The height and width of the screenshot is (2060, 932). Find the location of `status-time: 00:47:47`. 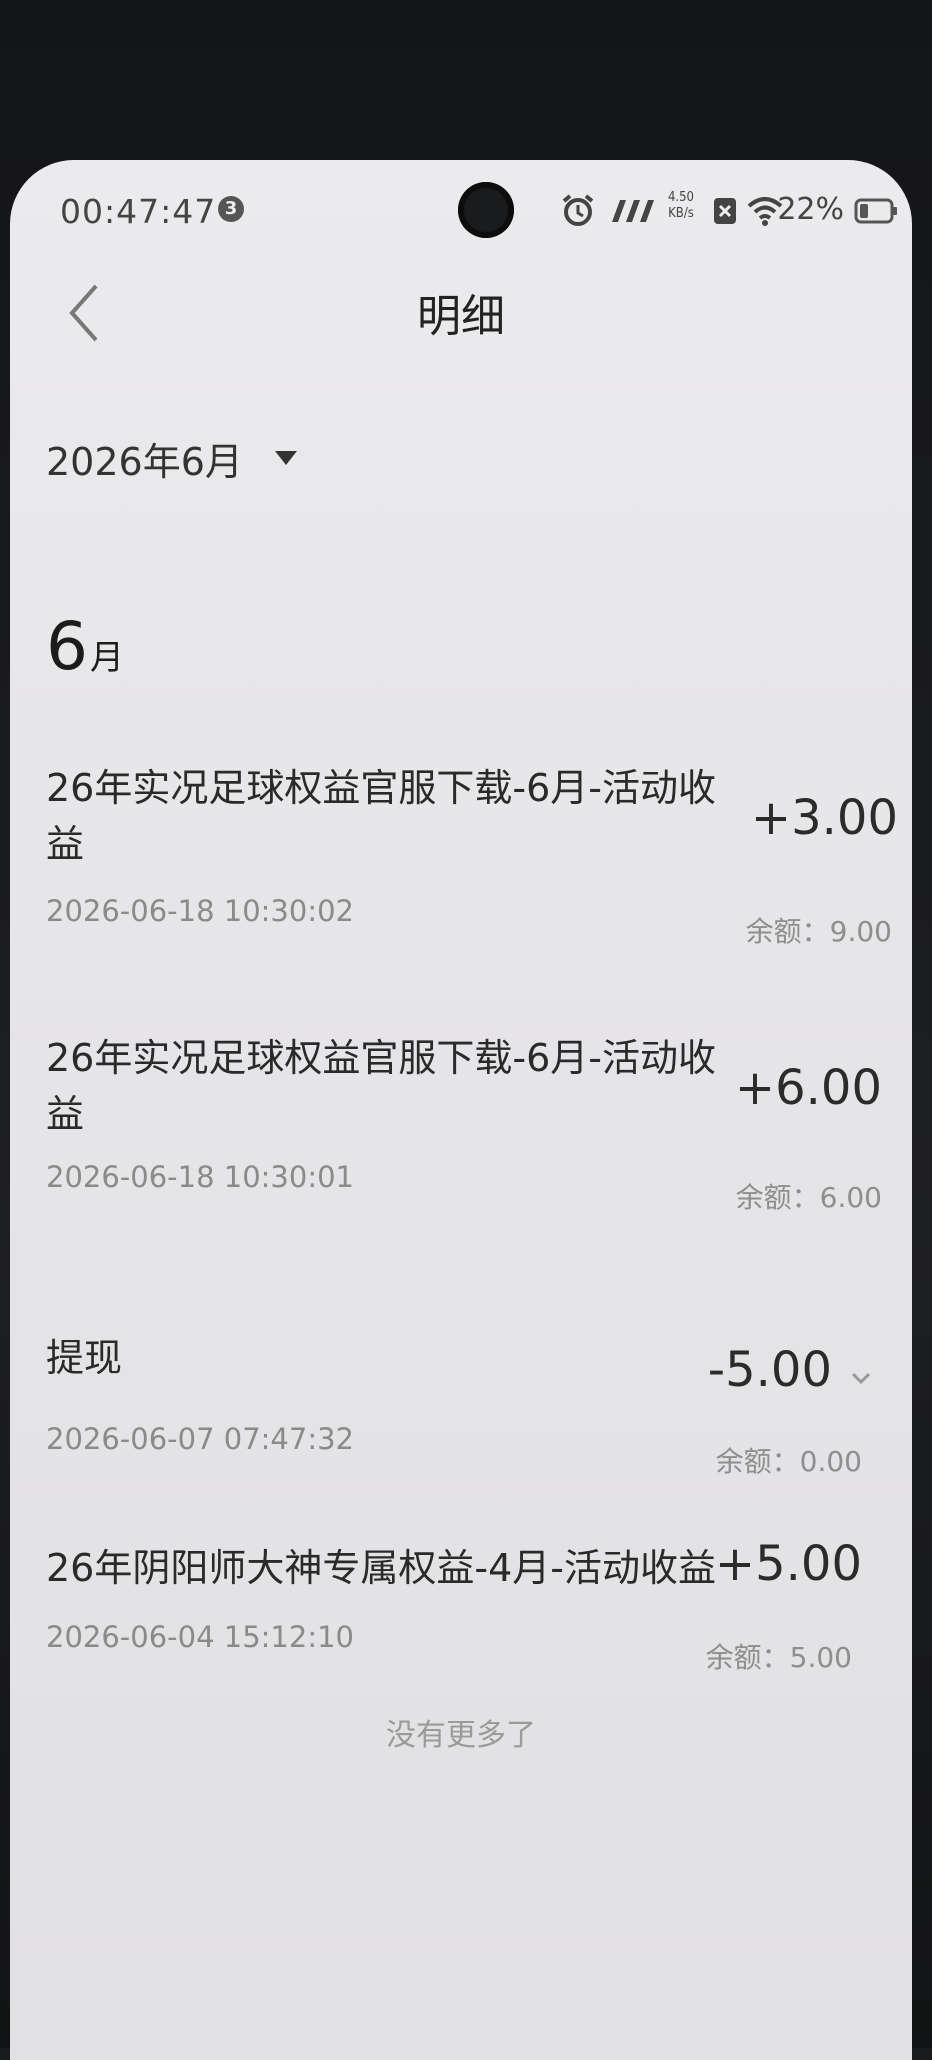

status-time: 00:47:47 is located at coordinates (138, 211).